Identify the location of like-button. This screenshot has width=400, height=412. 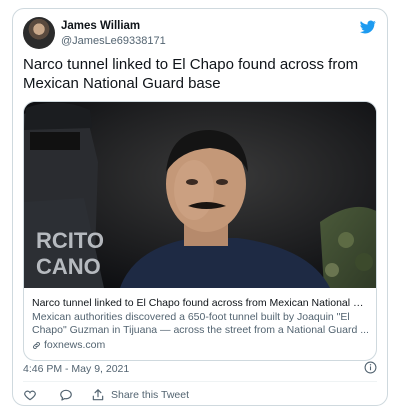
(30, 395).